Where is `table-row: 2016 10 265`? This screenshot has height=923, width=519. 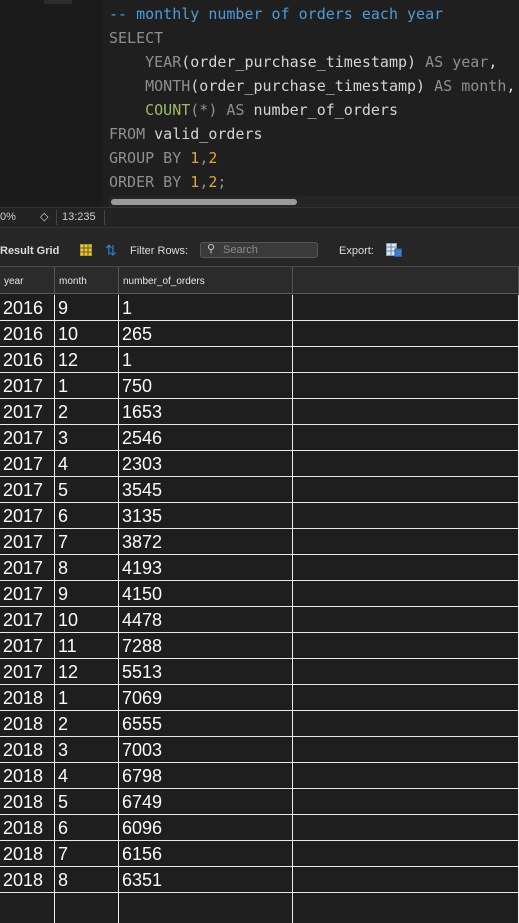 table-row: 2016 10 265 is located at coordinates (259, 334).